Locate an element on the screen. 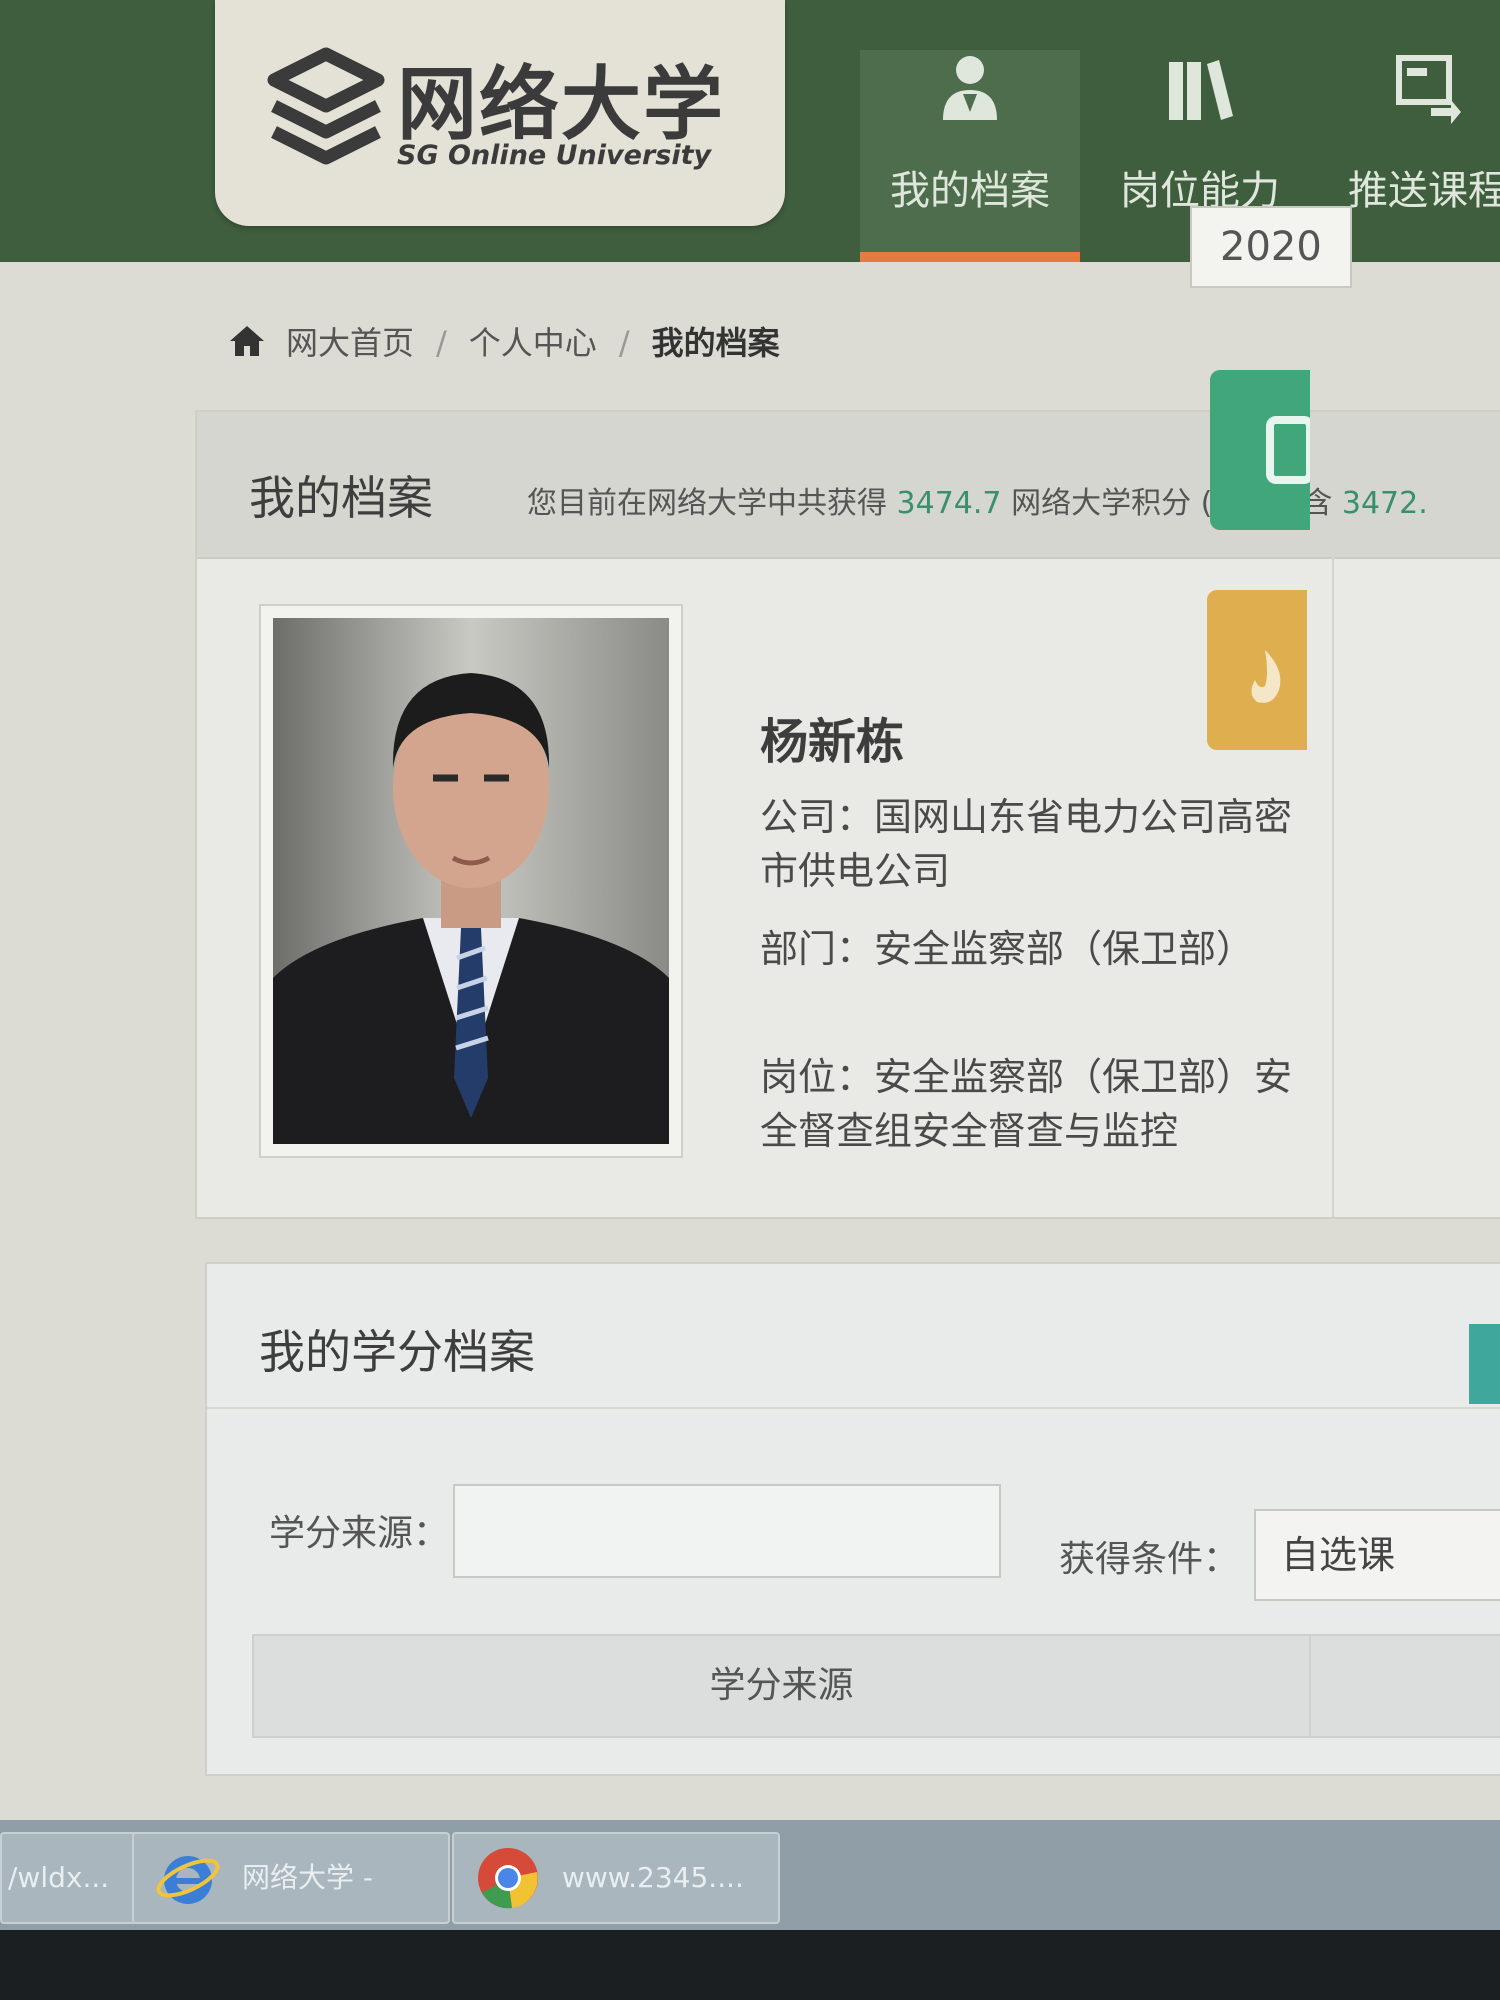 The width and height of the screenshot is (1500, 2000). taskbar-item-ie: 网络大学 - is located at coordinates (291, 1878).